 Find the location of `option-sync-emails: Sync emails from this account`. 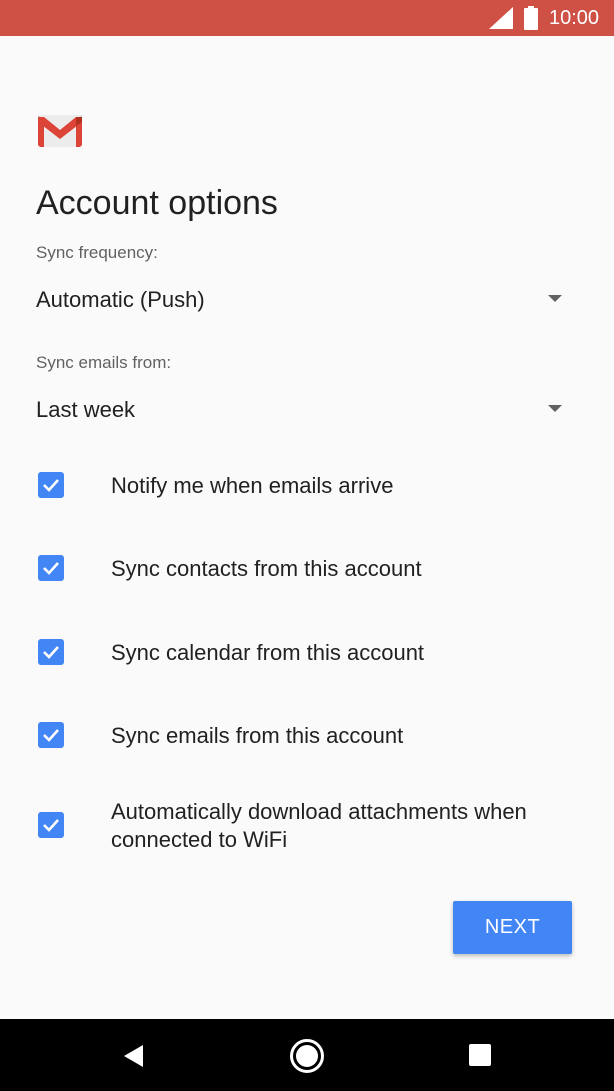

option-sync-emails: Sync emails from this account is located at coordinates (311, 736).